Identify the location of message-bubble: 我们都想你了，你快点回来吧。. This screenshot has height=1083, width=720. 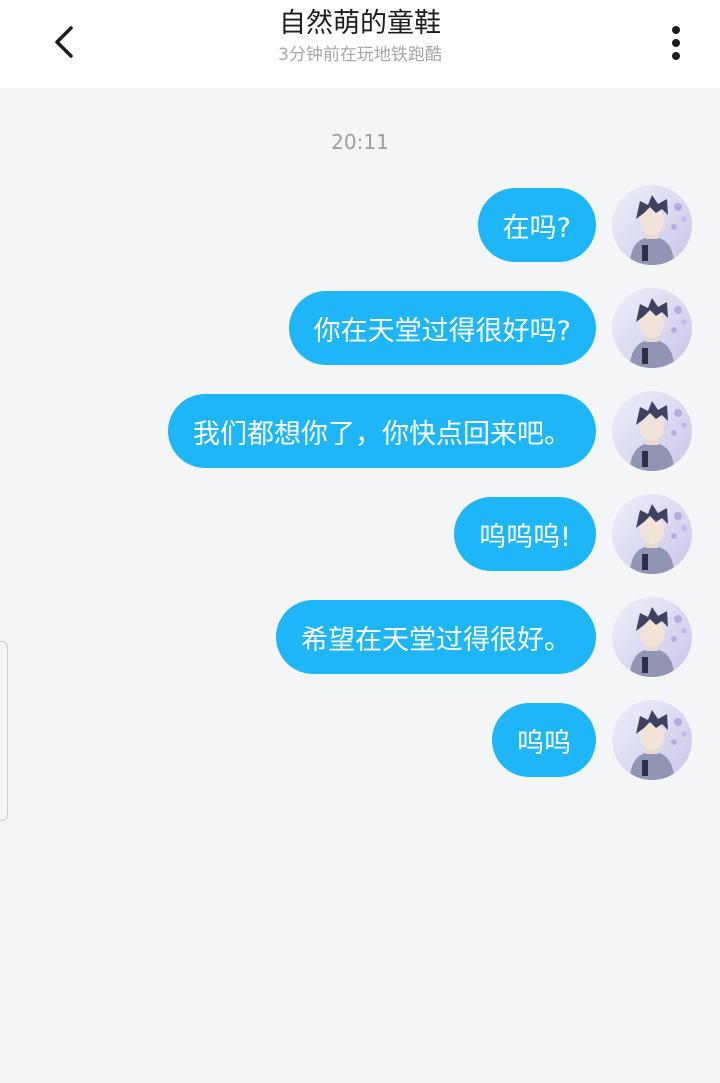
(382, 431).